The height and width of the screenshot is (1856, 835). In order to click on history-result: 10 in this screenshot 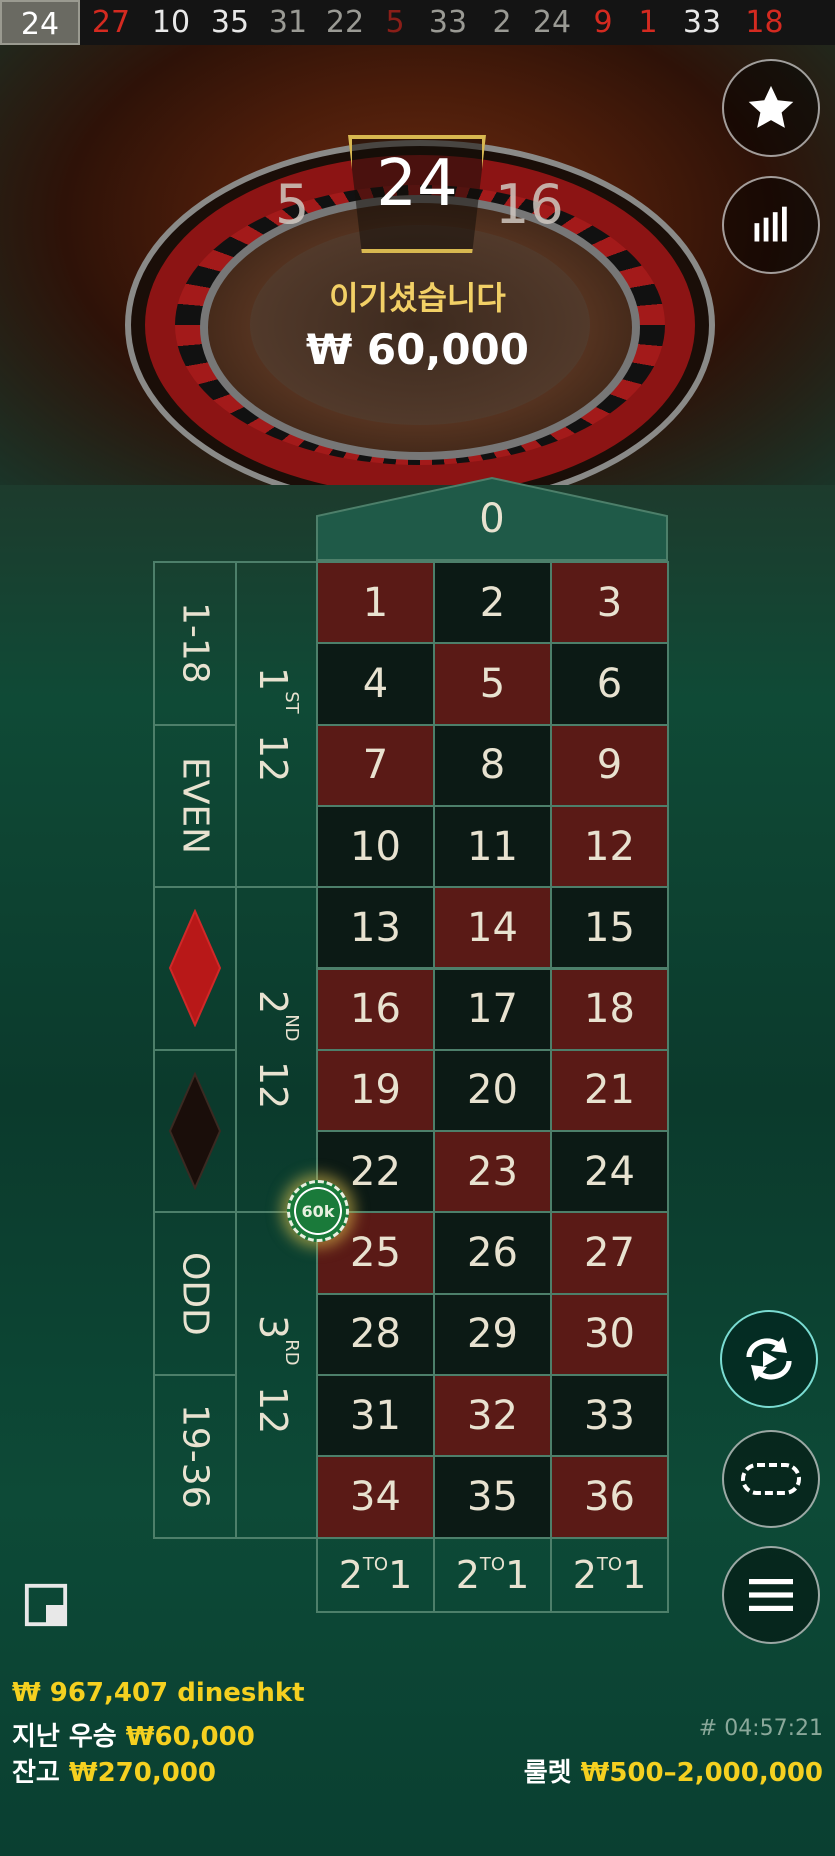, I will do `click(171, 22)`.